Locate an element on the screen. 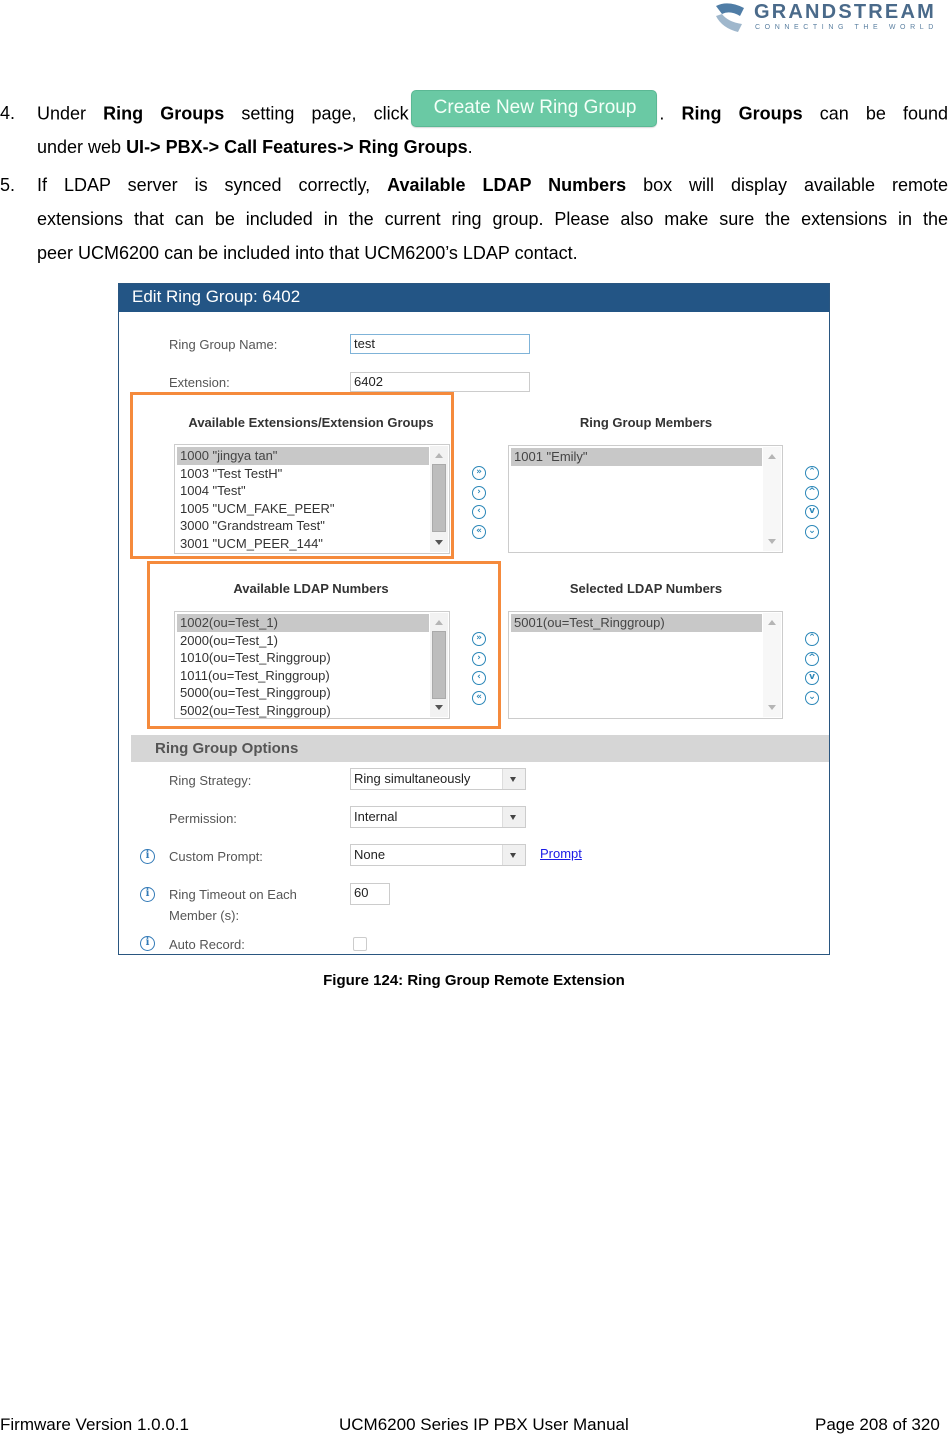 The height and width of the screenshot is (1436, 948). selected-ldap-list: 5001(ou=Test_Ringgroup) is located at coordinates (645, 665).